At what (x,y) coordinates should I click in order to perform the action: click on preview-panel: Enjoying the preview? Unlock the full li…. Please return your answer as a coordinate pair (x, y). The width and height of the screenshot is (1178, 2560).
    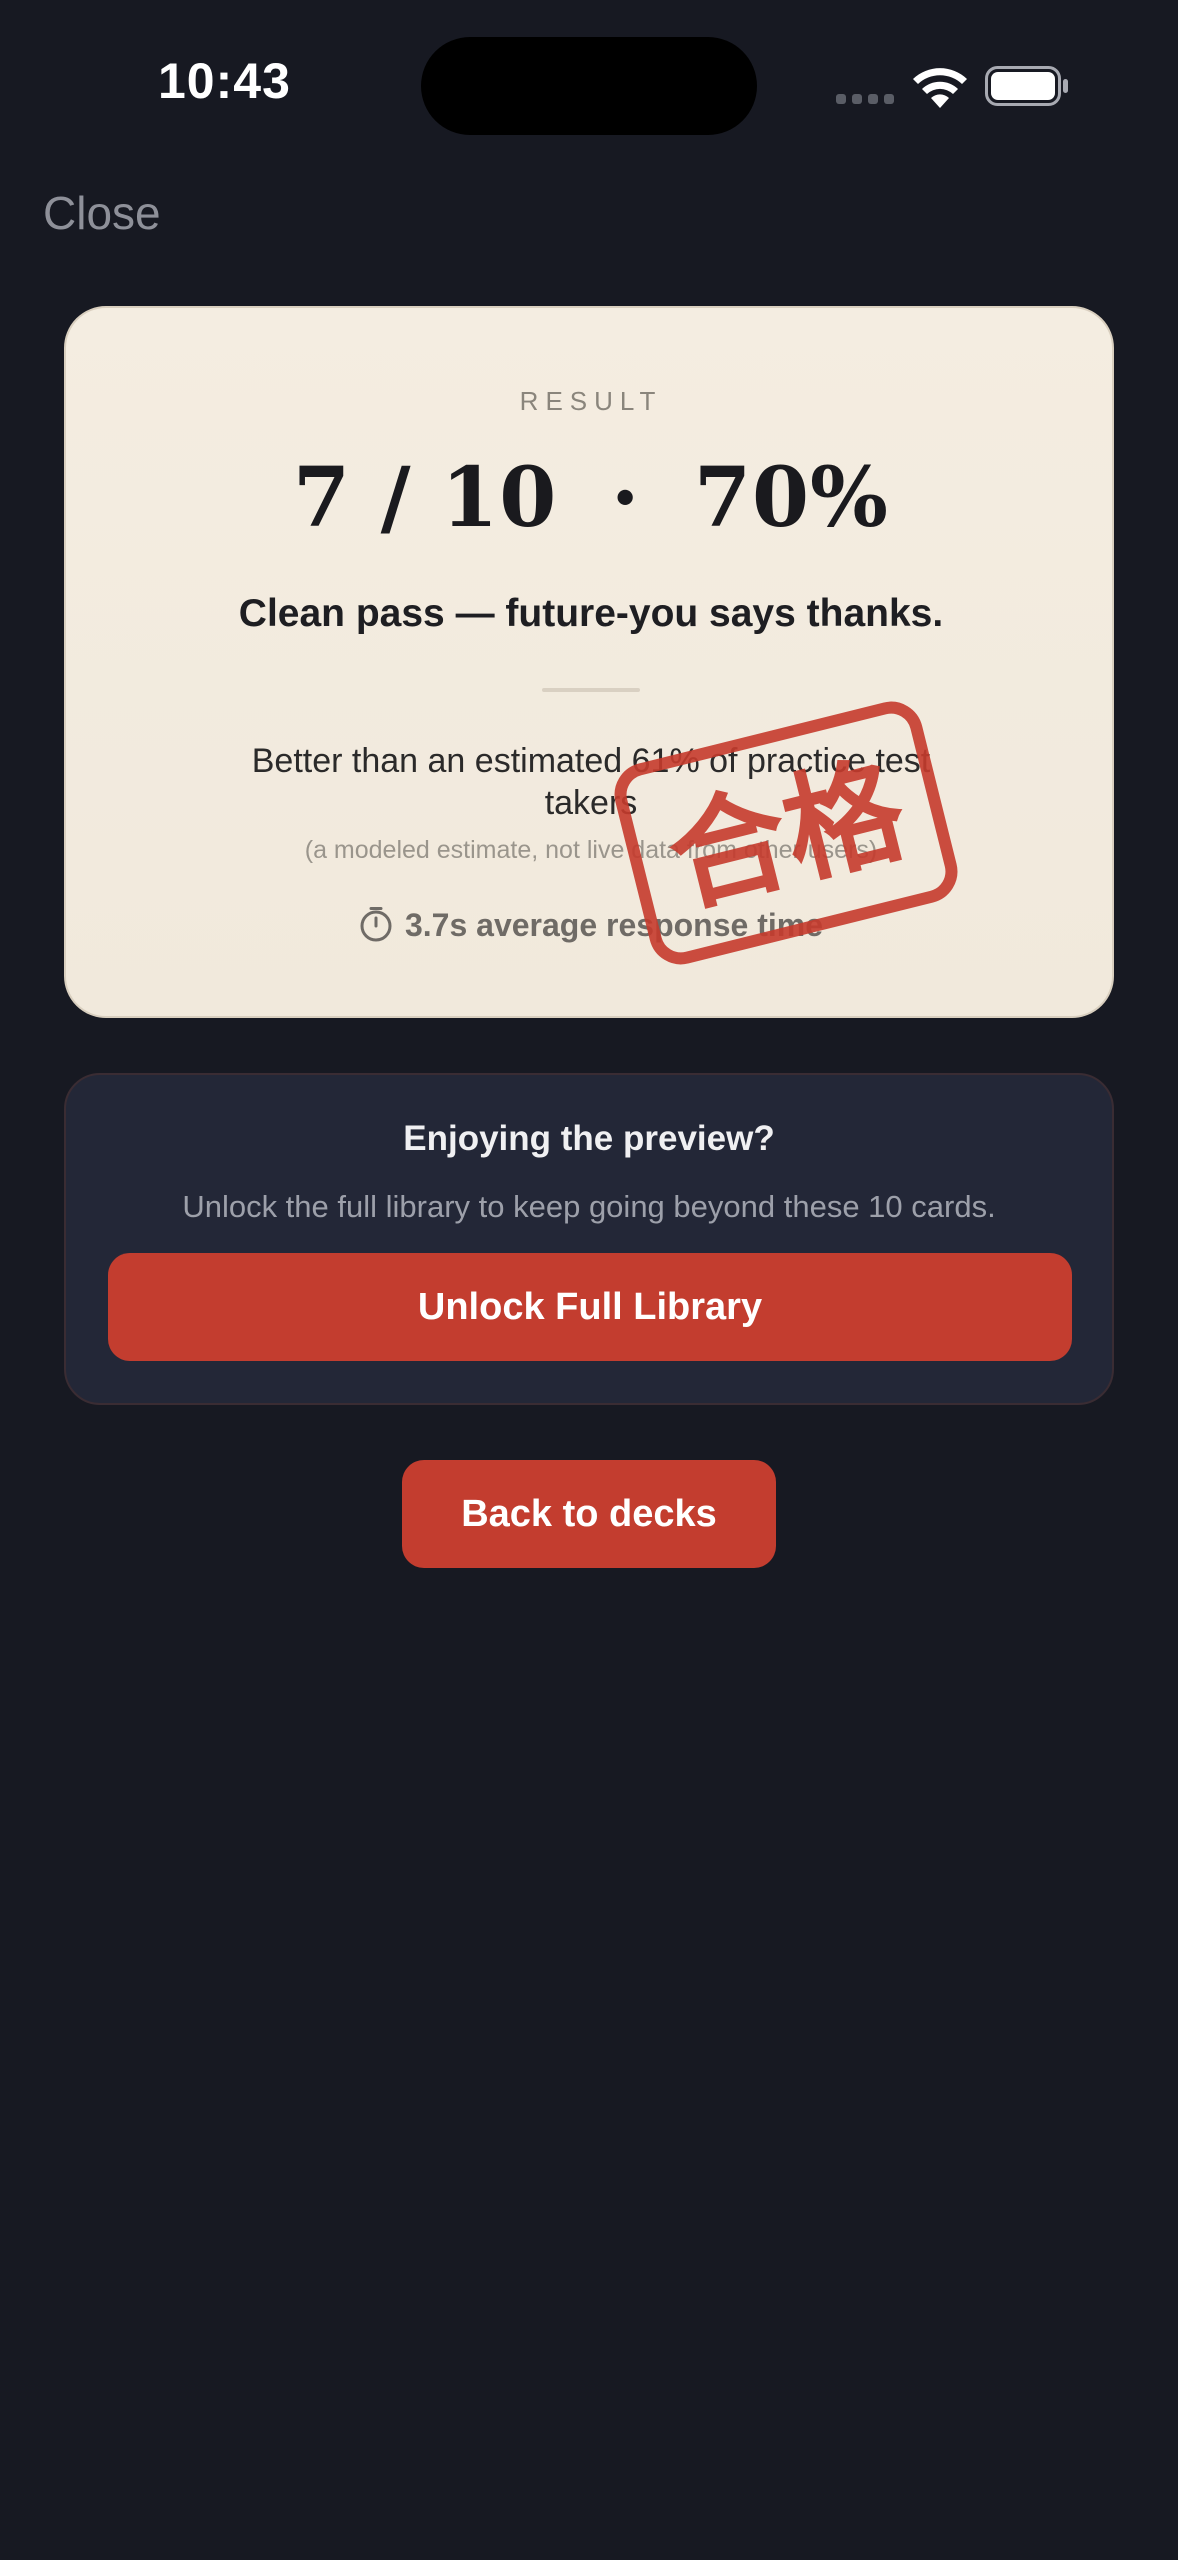
    Looking at the image, I should click on (589, 1239).